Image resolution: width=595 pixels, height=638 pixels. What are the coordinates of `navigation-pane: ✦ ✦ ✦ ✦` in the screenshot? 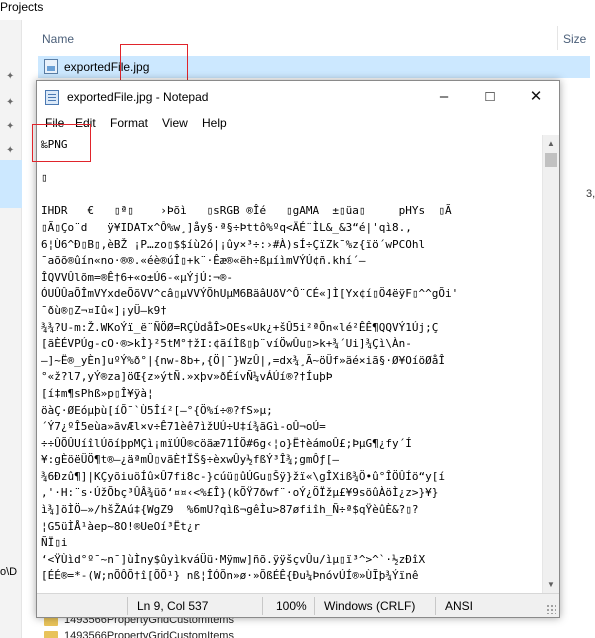 It's located at (11, 329).